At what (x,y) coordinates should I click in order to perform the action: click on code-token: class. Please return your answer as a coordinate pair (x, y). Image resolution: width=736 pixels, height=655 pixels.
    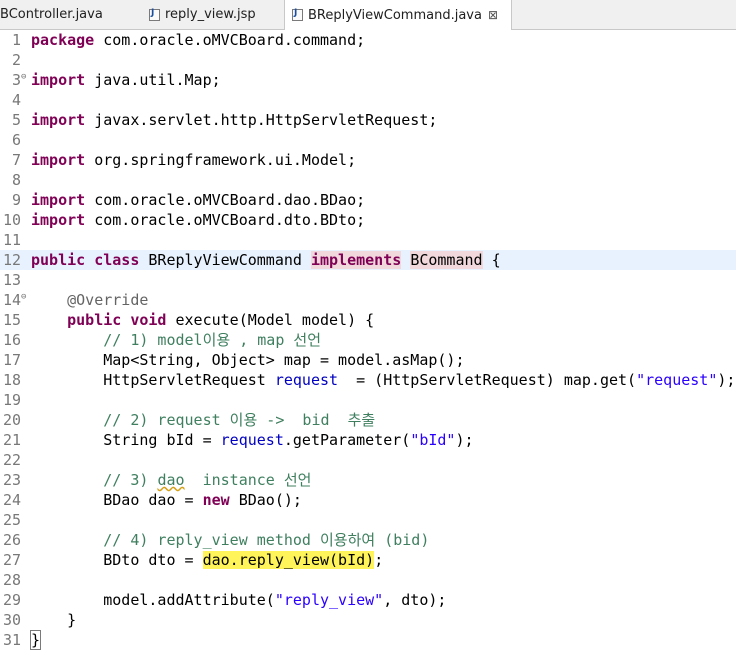
    Looking at the image, I should click on (117, 260).